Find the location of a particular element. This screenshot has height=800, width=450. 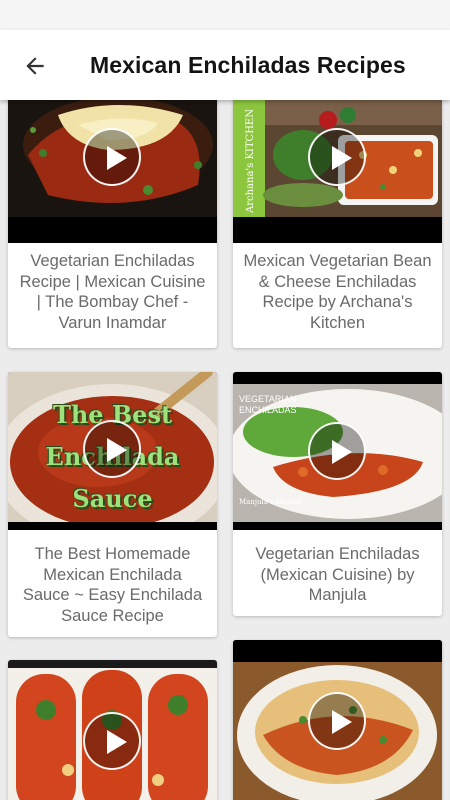

arrow-left-icon is located at coordinates (35, 66).